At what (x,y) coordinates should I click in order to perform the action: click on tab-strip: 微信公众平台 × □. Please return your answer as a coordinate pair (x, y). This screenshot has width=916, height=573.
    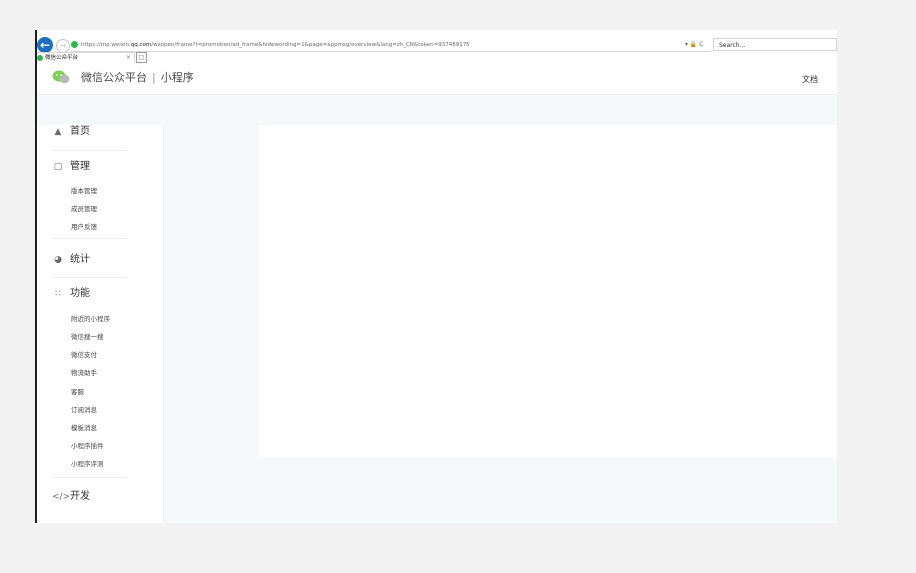
    Looking at the image, I should click on (437, 57).